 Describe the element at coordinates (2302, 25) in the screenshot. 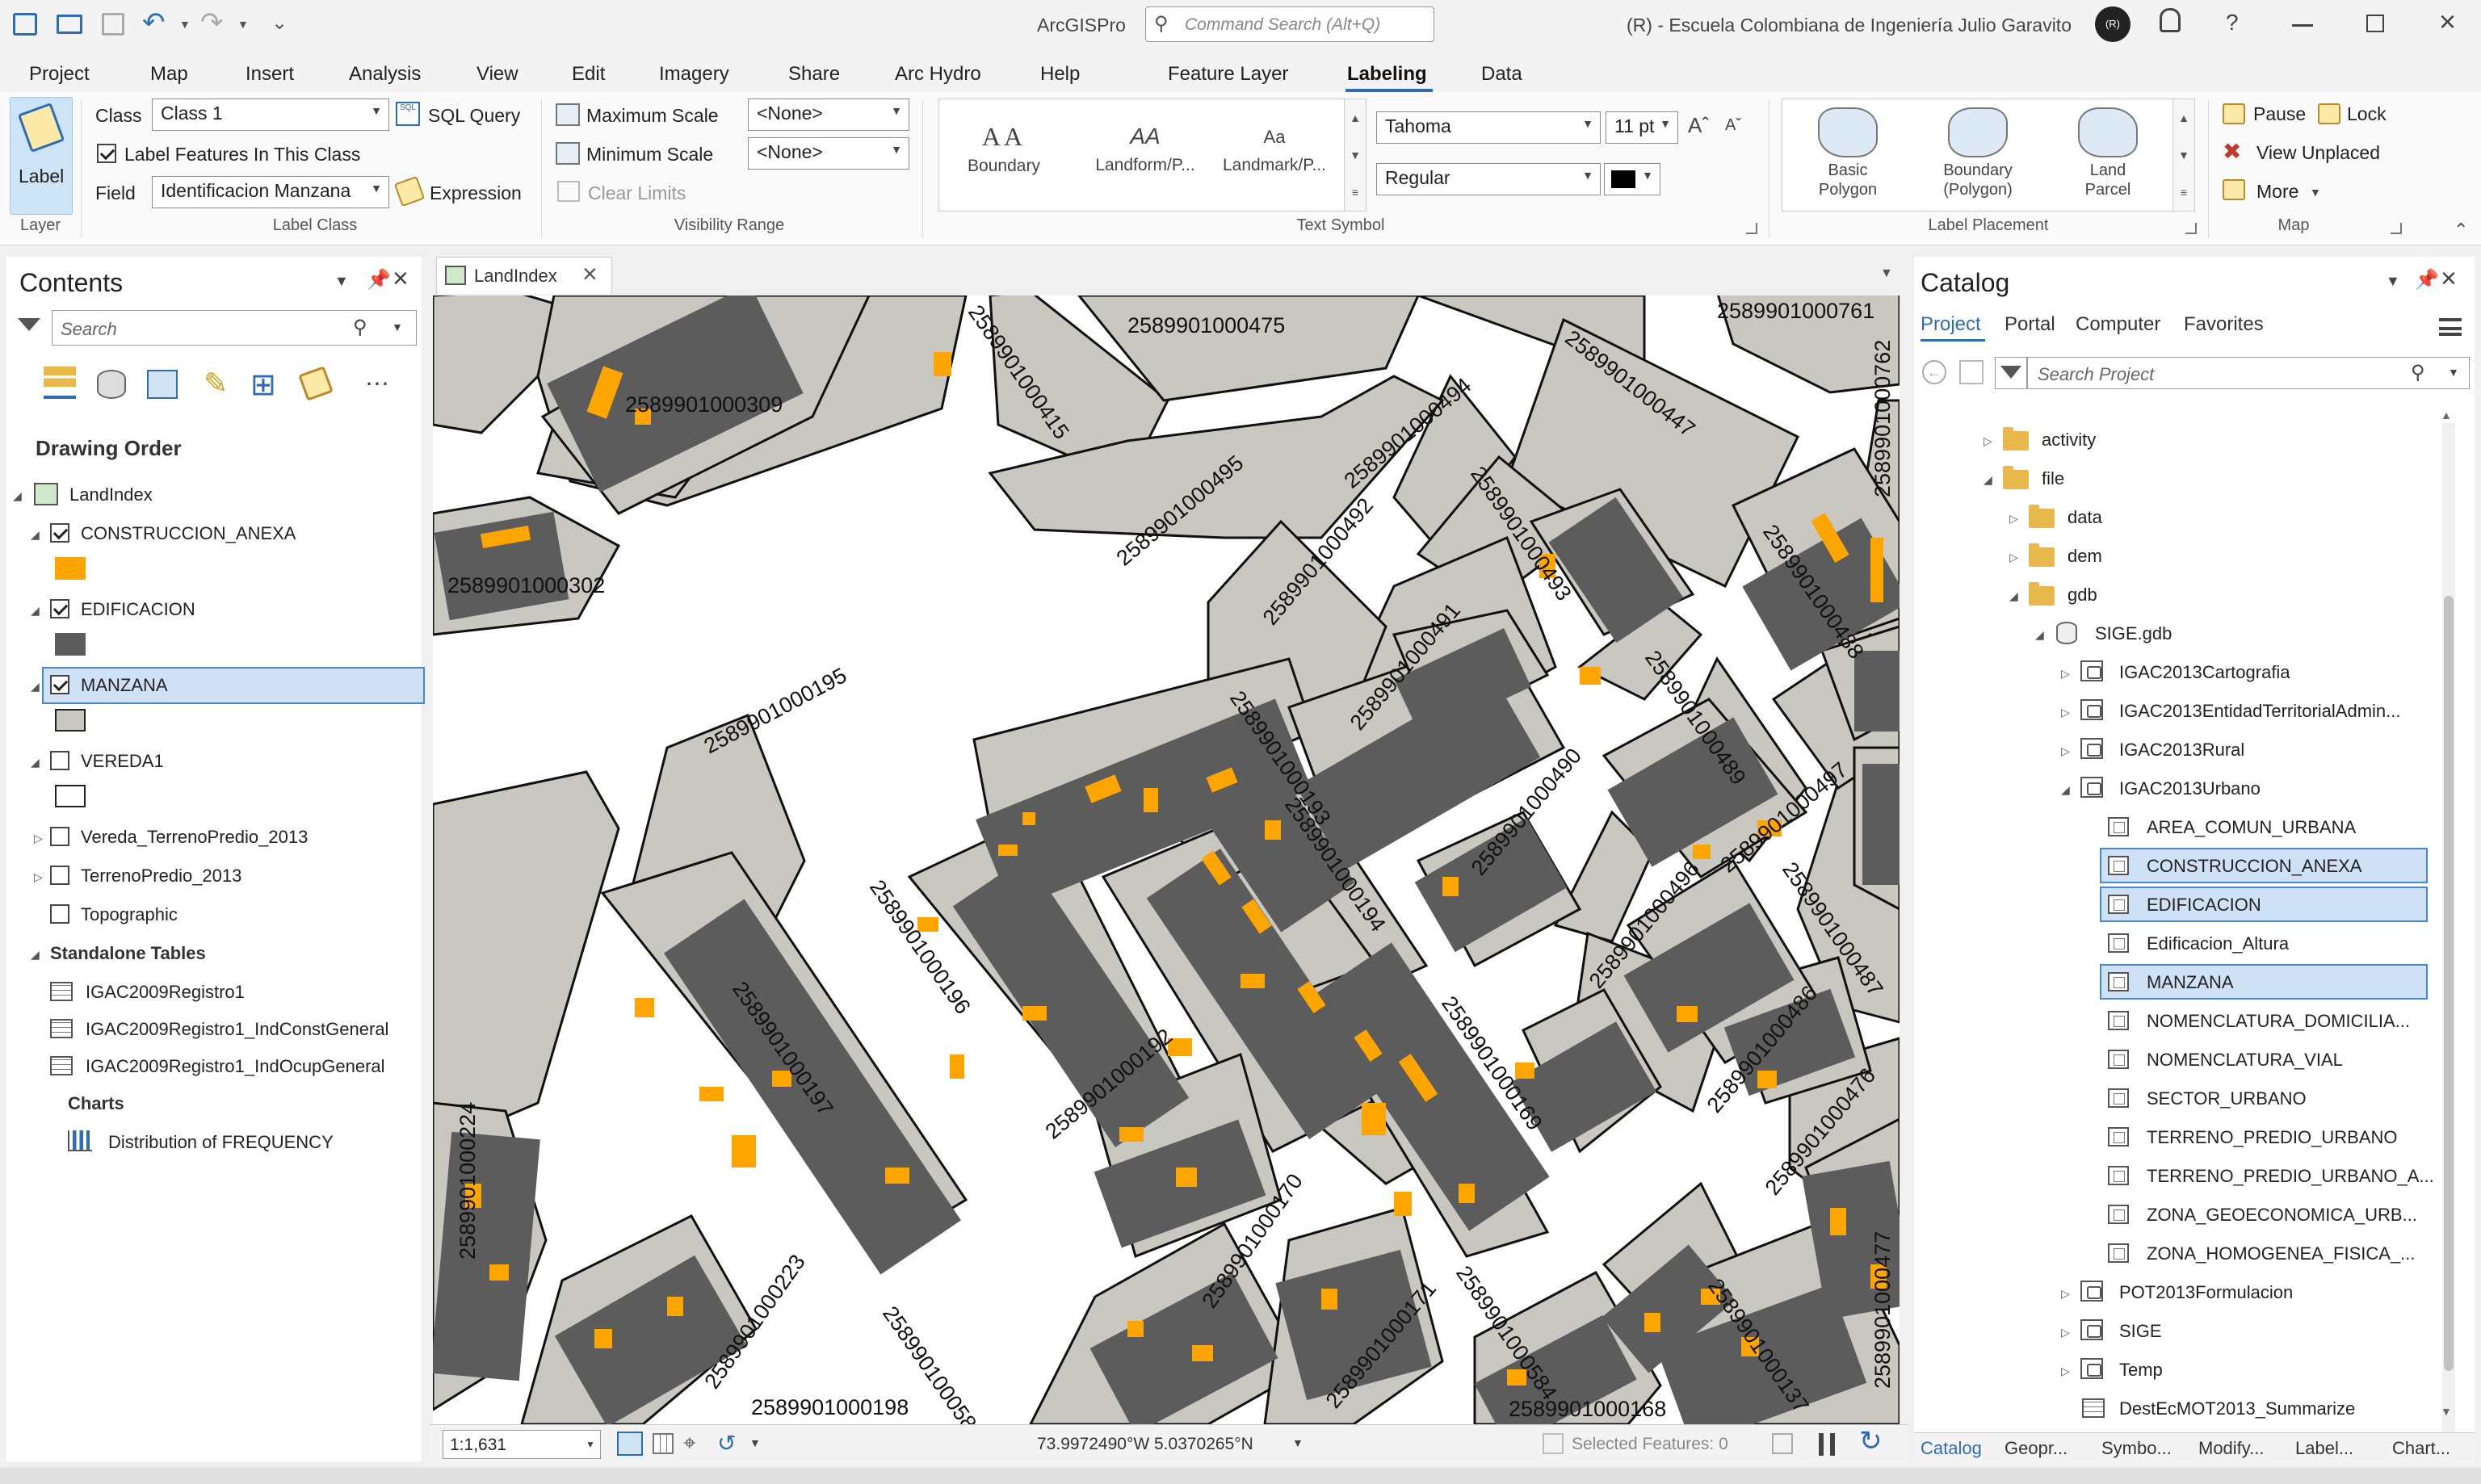

I see `minimize-icon` at that location.